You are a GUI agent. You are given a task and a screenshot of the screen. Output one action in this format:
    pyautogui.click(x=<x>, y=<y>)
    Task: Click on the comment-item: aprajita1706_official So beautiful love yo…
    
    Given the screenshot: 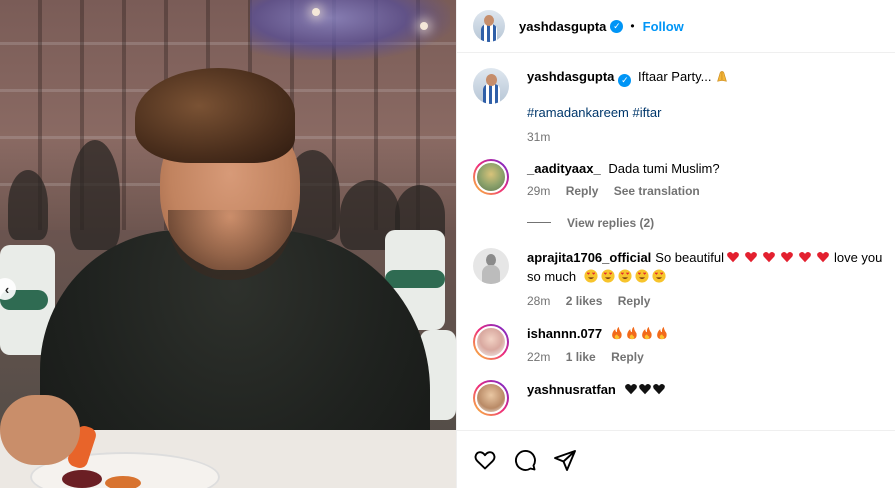 What is the action you would take?
    pyautogui.click(x=684, y=277)
    